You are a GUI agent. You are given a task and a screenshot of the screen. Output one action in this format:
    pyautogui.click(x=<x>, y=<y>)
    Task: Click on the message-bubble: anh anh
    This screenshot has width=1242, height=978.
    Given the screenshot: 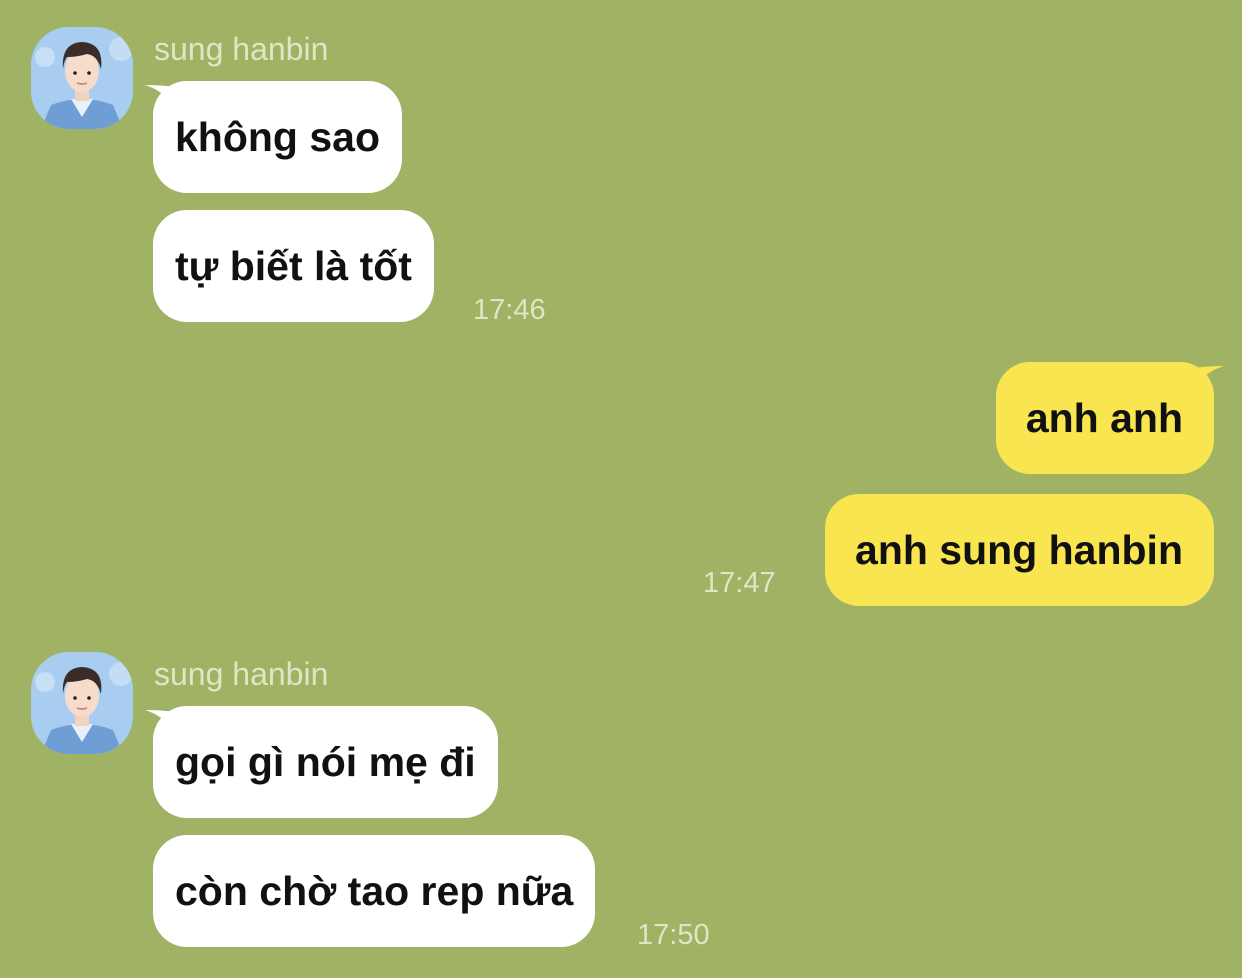 What is the action you would take?
    pyautogui.click(x=1104, y=418)
    